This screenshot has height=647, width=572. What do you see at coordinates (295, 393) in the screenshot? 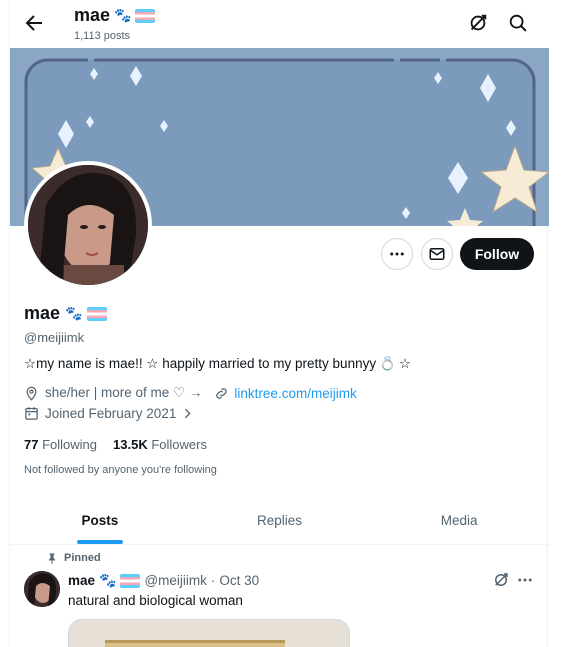
I see `profile-link: linktree.com/meijimk` at bounding box center [295, 393].